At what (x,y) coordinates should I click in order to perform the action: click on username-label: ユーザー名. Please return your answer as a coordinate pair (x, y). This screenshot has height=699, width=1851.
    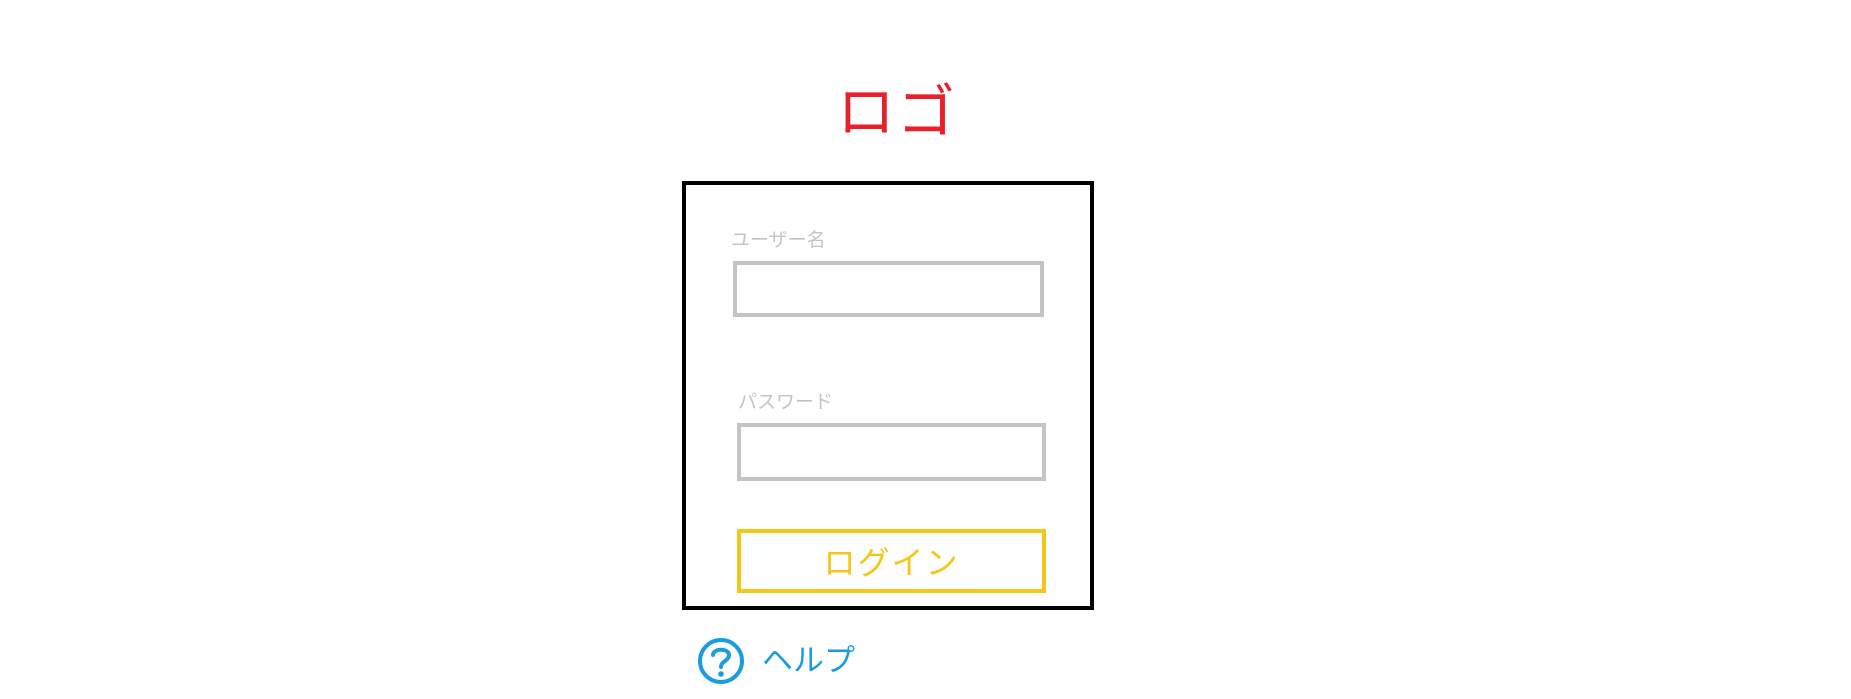
    Looking at the image, I should click on (778, 240).